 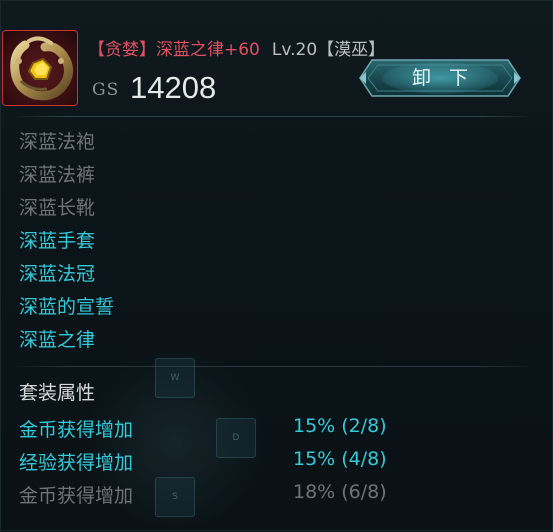 I want to click on set-attributes-title: 套装属性, so click(x=57, y=393).